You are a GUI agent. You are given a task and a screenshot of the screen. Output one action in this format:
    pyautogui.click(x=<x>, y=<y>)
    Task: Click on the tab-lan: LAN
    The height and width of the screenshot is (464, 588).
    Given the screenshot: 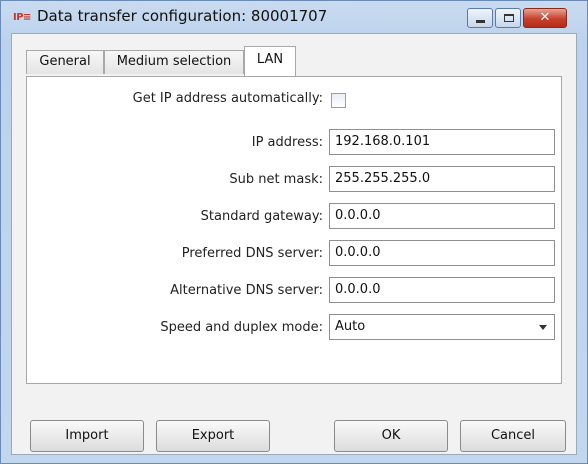 What is the action you would take?
    pyautogui.click(x=270, y=61)
    